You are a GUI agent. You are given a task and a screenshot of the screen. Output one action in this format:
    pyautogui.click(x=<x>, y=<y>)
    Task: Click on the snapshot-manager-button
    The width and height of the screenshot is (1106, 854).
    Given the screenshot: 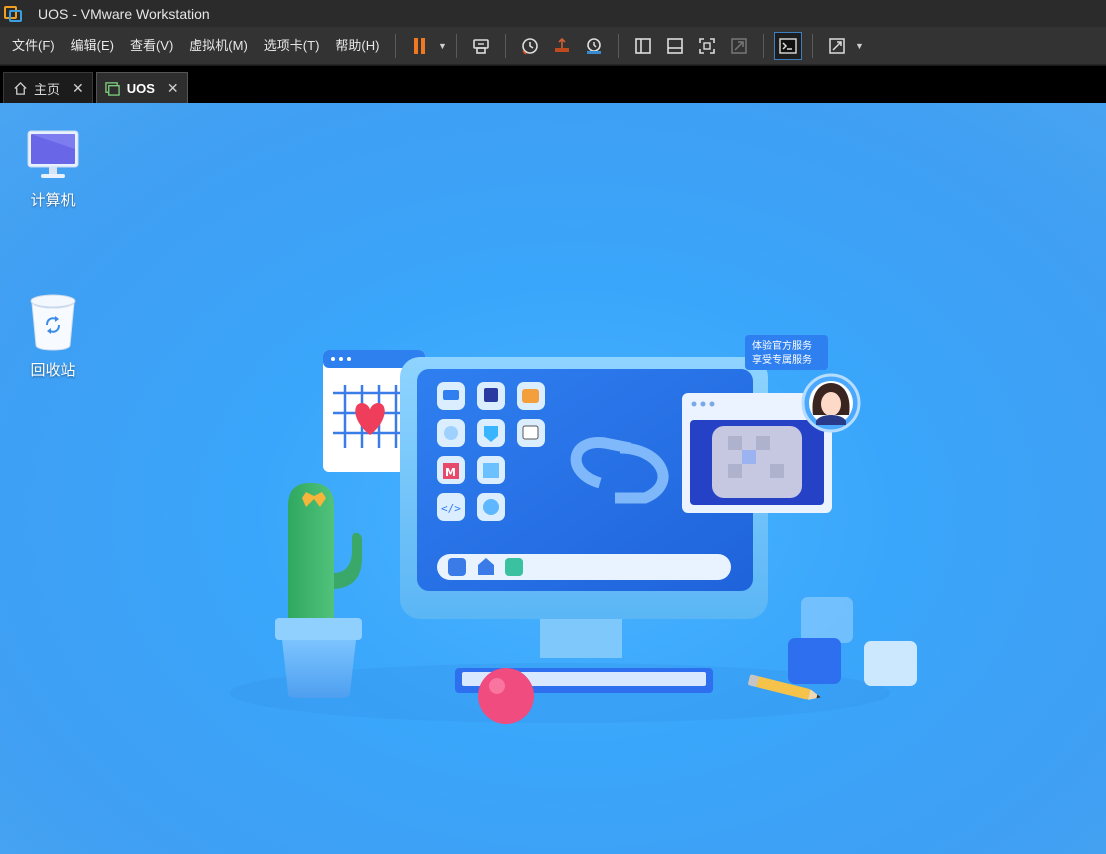 What is the action you would take?
    pyautogui.click(x=594, y=46)
    